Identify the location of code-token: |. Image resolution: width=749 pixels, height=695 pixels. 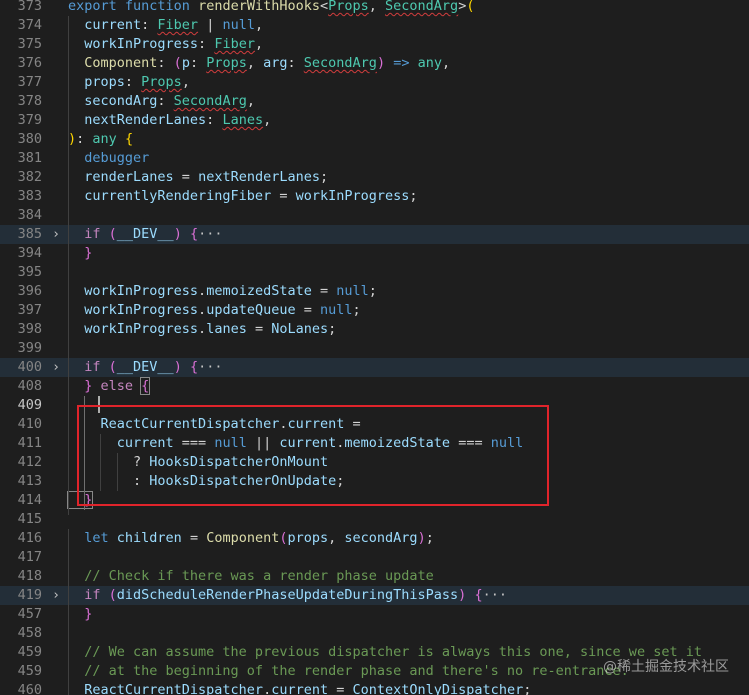
(210, 25).